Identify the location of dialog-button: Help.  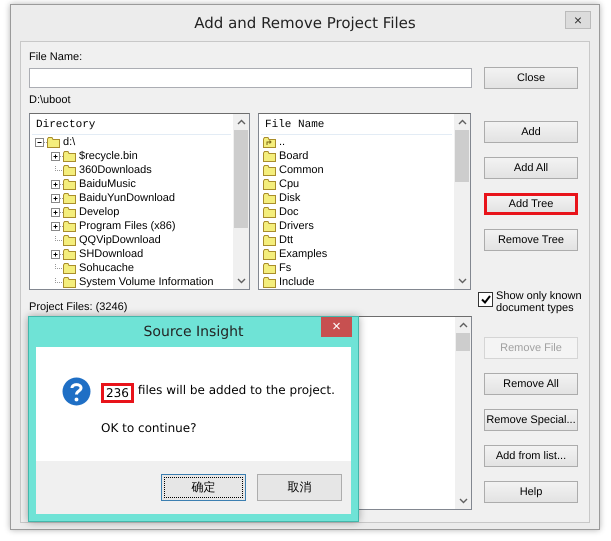
(531, 492).